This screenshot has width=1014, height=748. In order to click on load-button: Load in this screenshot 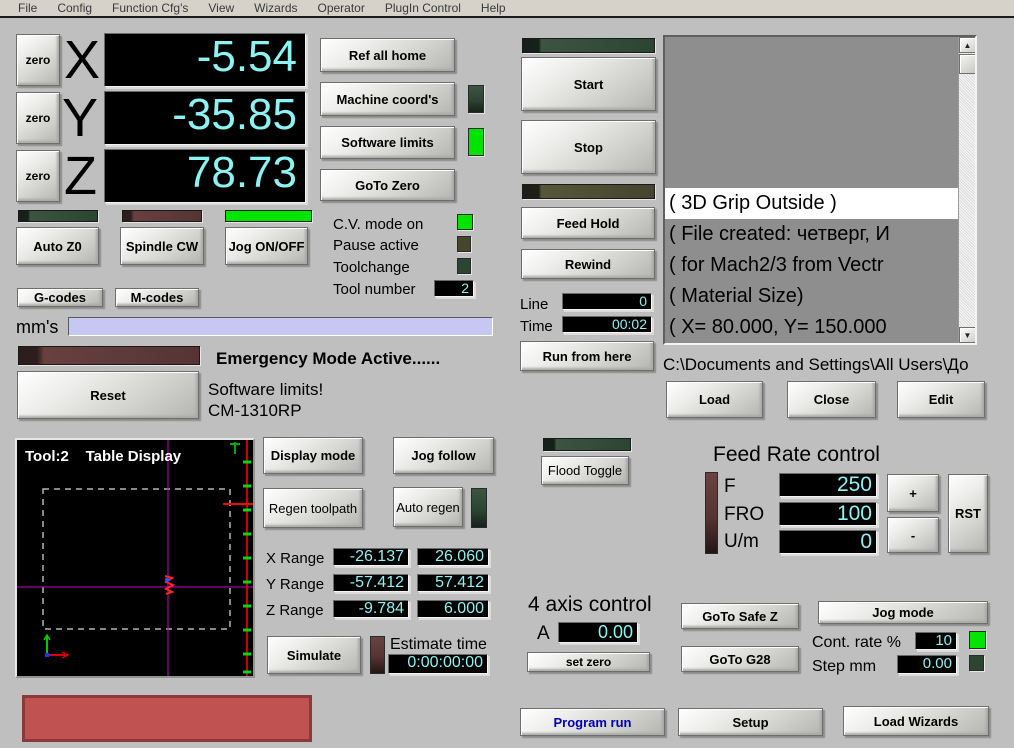, I will do `click(714, 399)`.